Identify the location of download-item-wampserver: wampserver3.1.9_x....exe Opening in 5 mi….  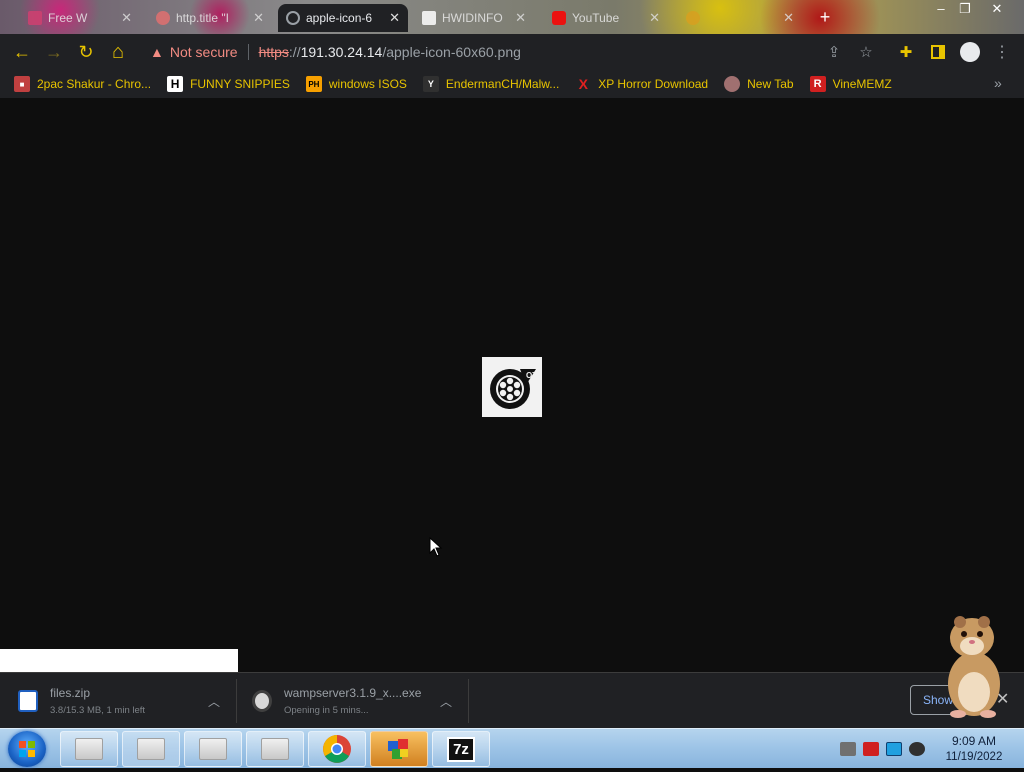
(359, 701).